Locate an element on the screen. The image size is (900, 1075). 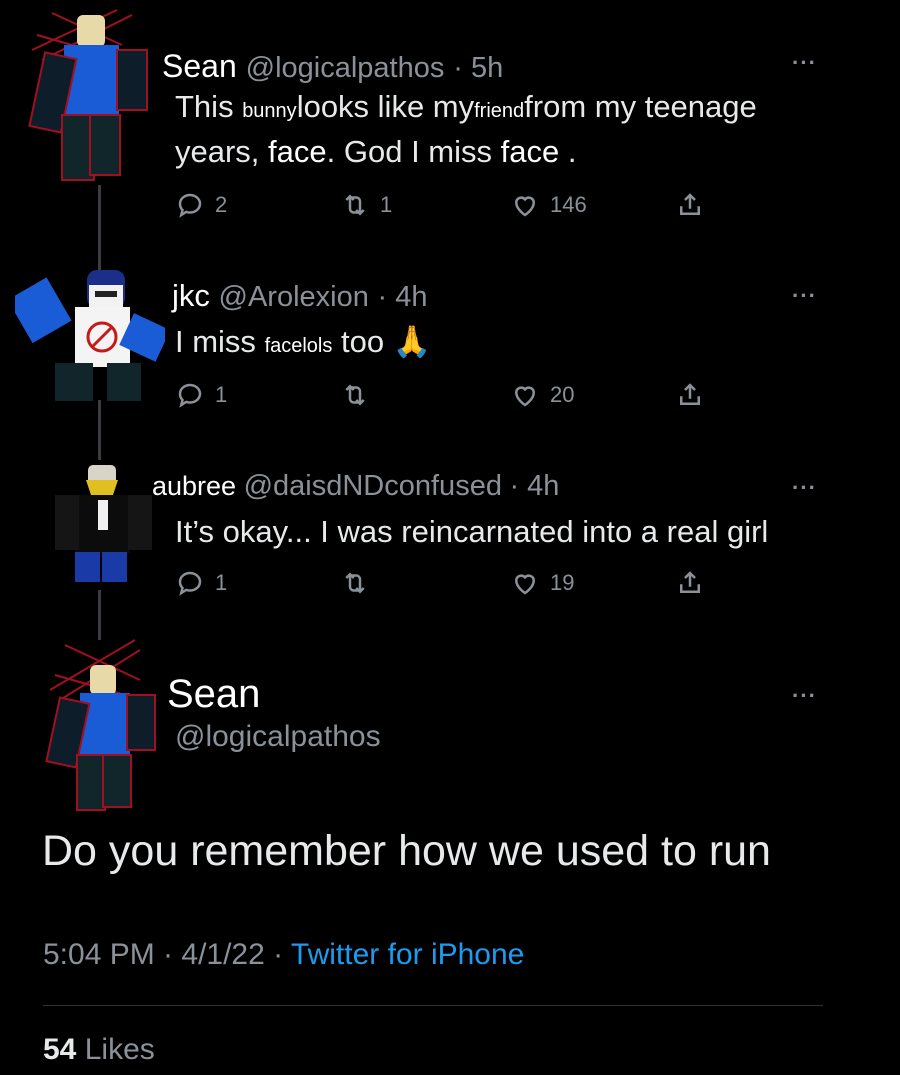
overlay-text: bunny is located at coordinates (269, 111).